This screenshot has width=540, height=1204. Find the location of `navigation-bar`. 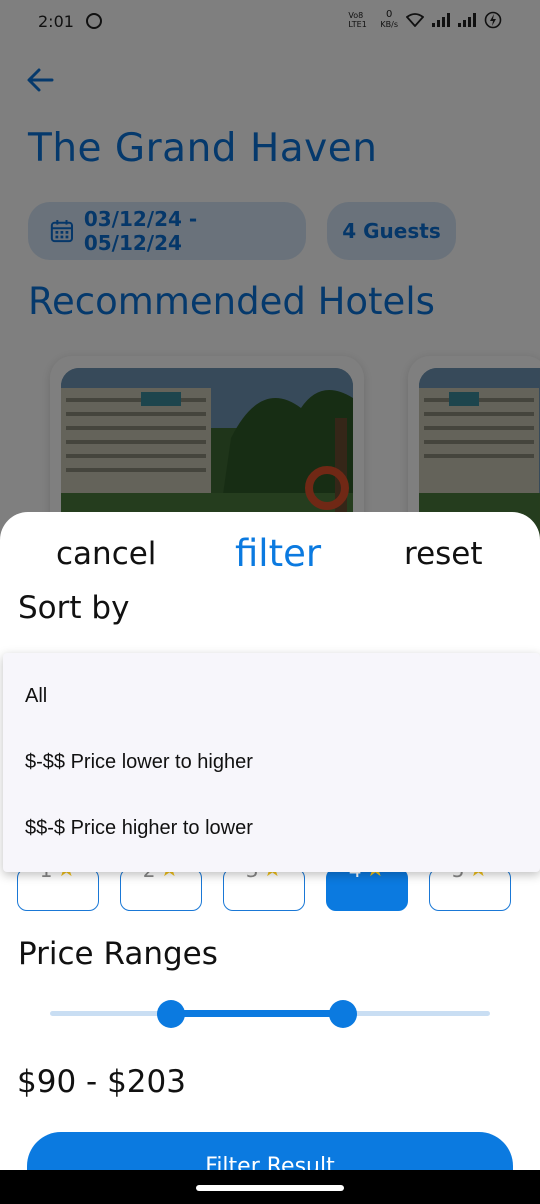

navigation-bar is located at coordinates (270, 1187).